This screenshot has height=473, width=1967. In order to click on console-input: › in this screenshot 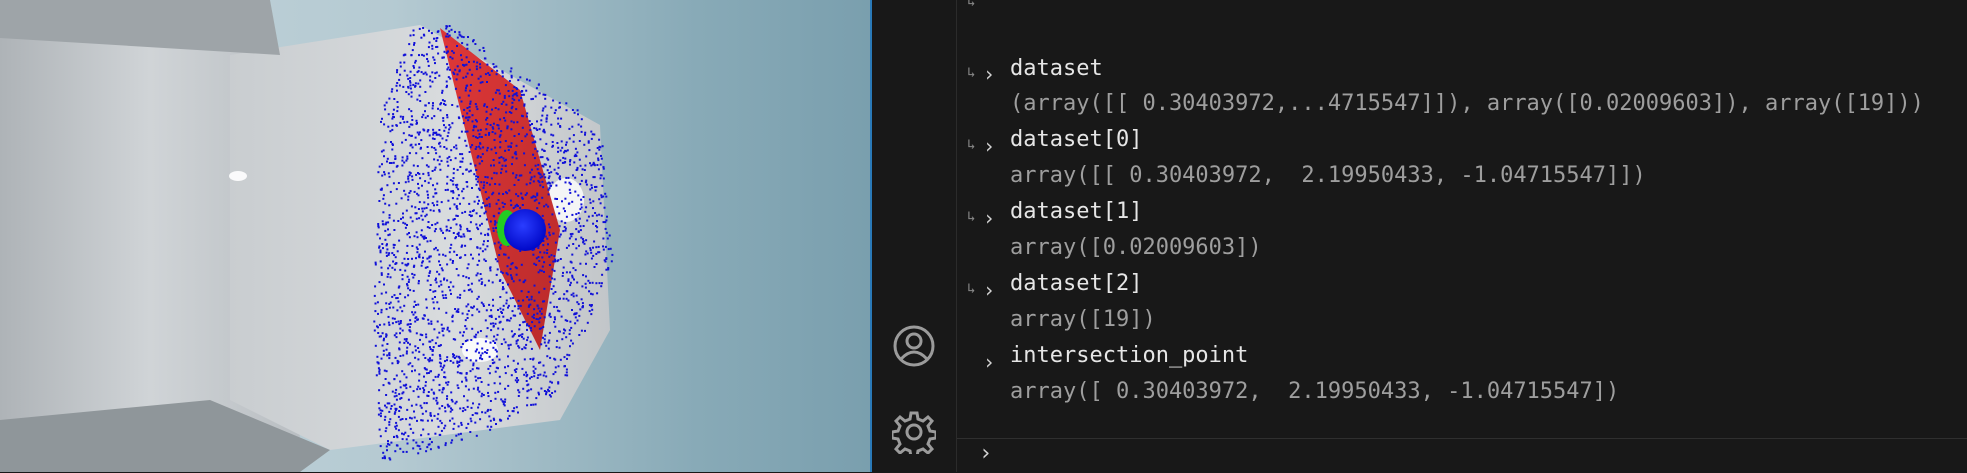, I will do `click(1462, 455)`.